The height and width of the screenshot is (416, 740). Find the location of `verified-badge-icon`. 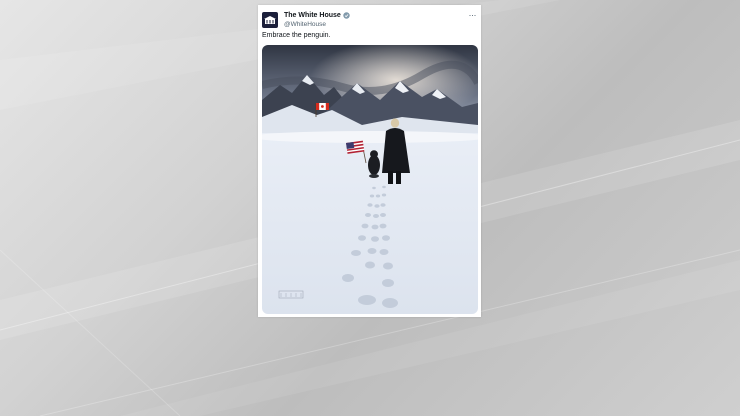

verified-badge-icon is located at coordinates (346, 15).